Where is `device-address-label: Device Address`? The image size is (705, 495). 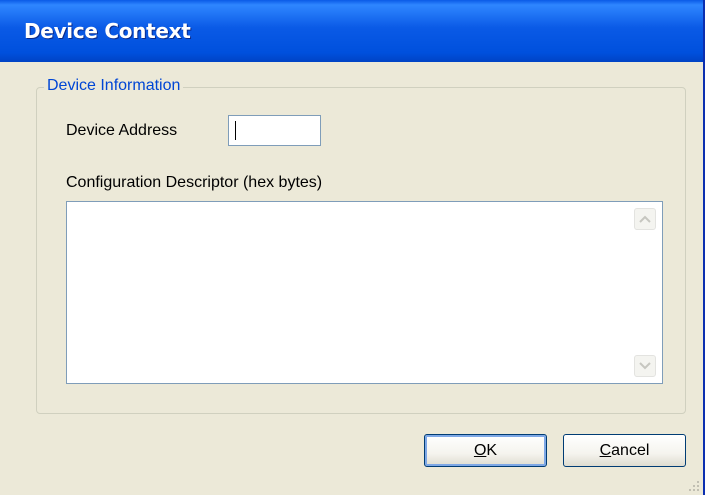
device-address-label: Device Address is located at coordinates (122, 130).